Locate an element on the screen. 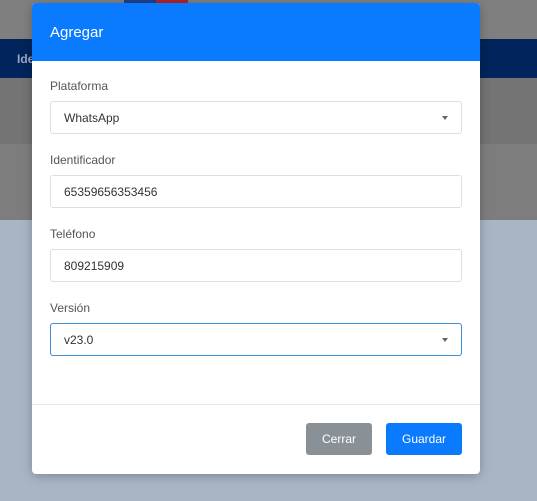 The width and height of the screenshot is (537, 501). phone-group: Teléfono 809215909 is located at coordinates (256, 254).